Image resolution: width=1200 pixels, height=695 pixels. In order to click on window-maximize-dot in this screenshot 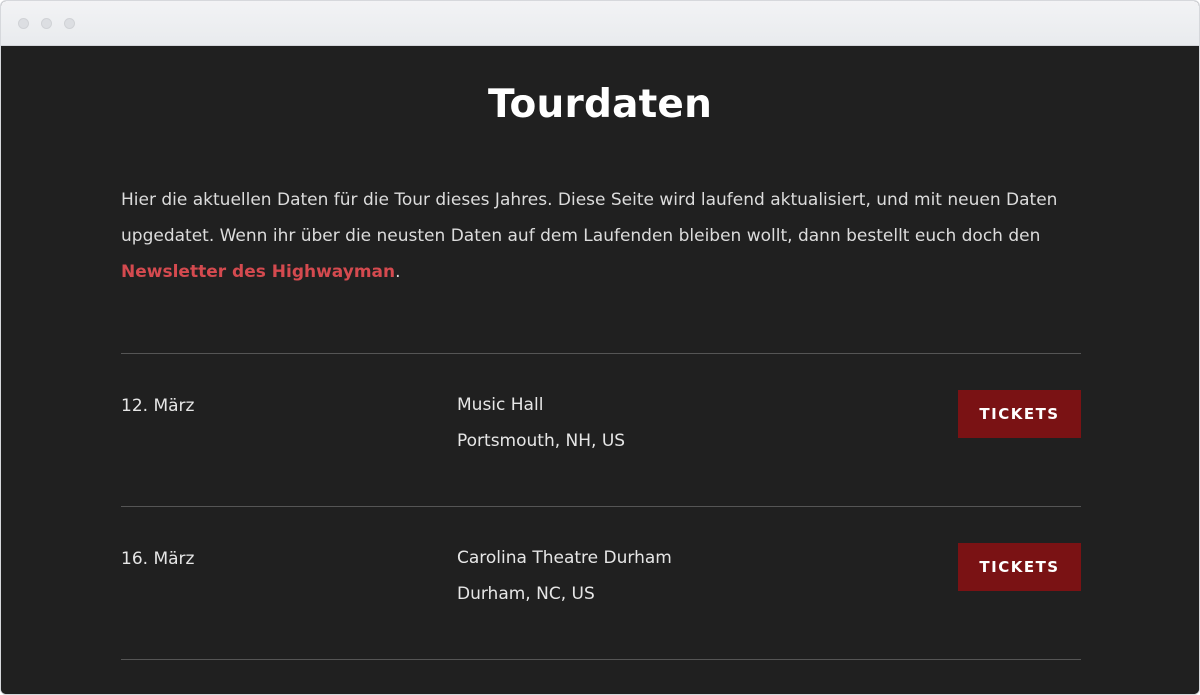, I will do `click(69, 23)`.